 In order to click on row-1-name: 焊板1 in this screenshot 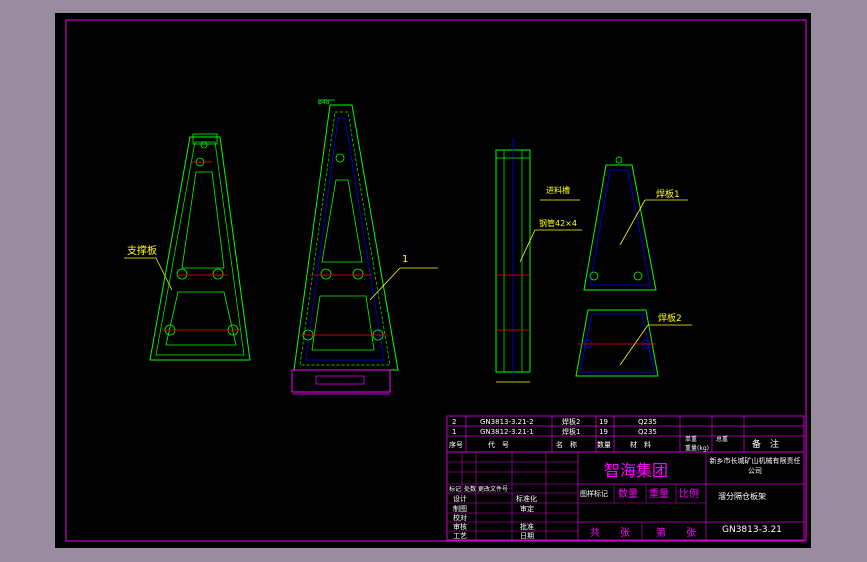, I will do `click(571, 431)`.